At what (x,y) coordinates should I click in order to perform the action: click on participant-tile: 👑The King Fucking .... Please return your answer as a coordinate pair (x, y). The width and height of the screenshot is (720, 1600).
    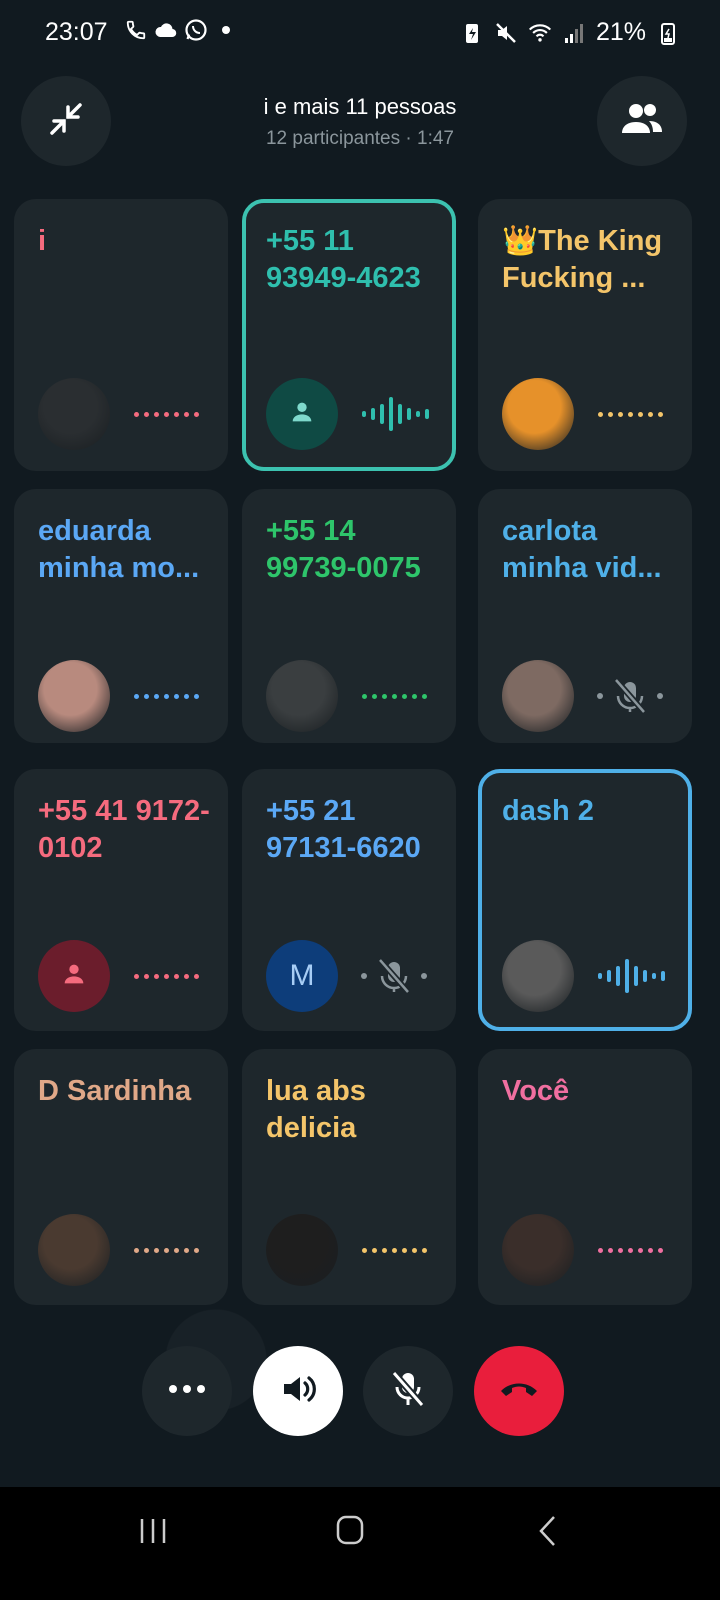
    Looking at the image, I should click on (585, 335).